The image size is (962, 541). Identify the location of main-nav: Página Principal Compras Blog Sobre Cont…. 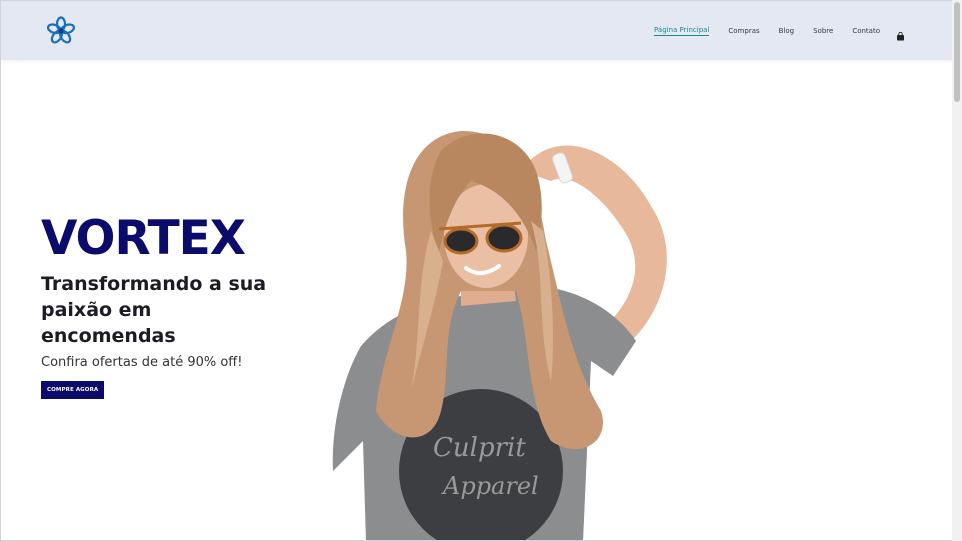
(770, 30).